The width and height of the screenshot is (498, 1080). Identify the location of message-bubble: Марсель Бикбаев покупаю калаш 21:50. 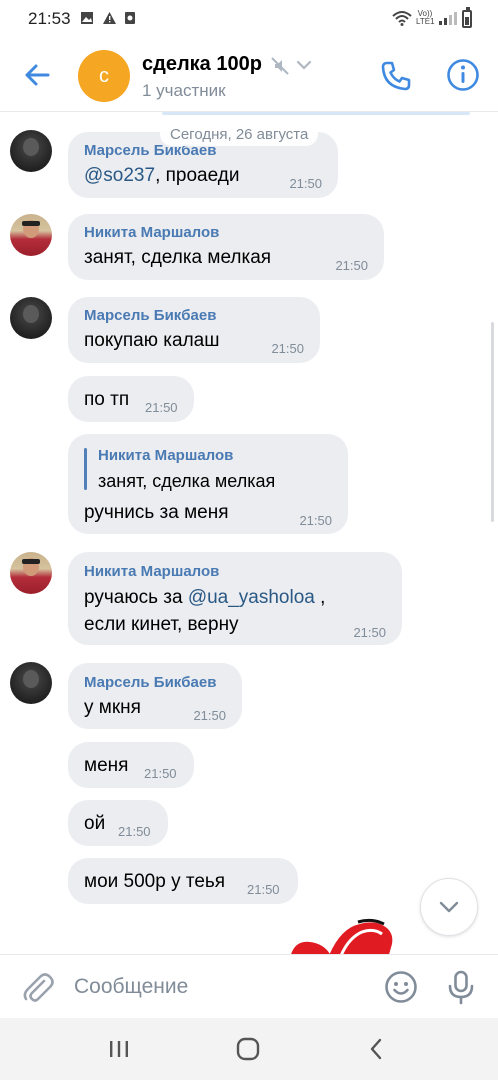
(194, 330).